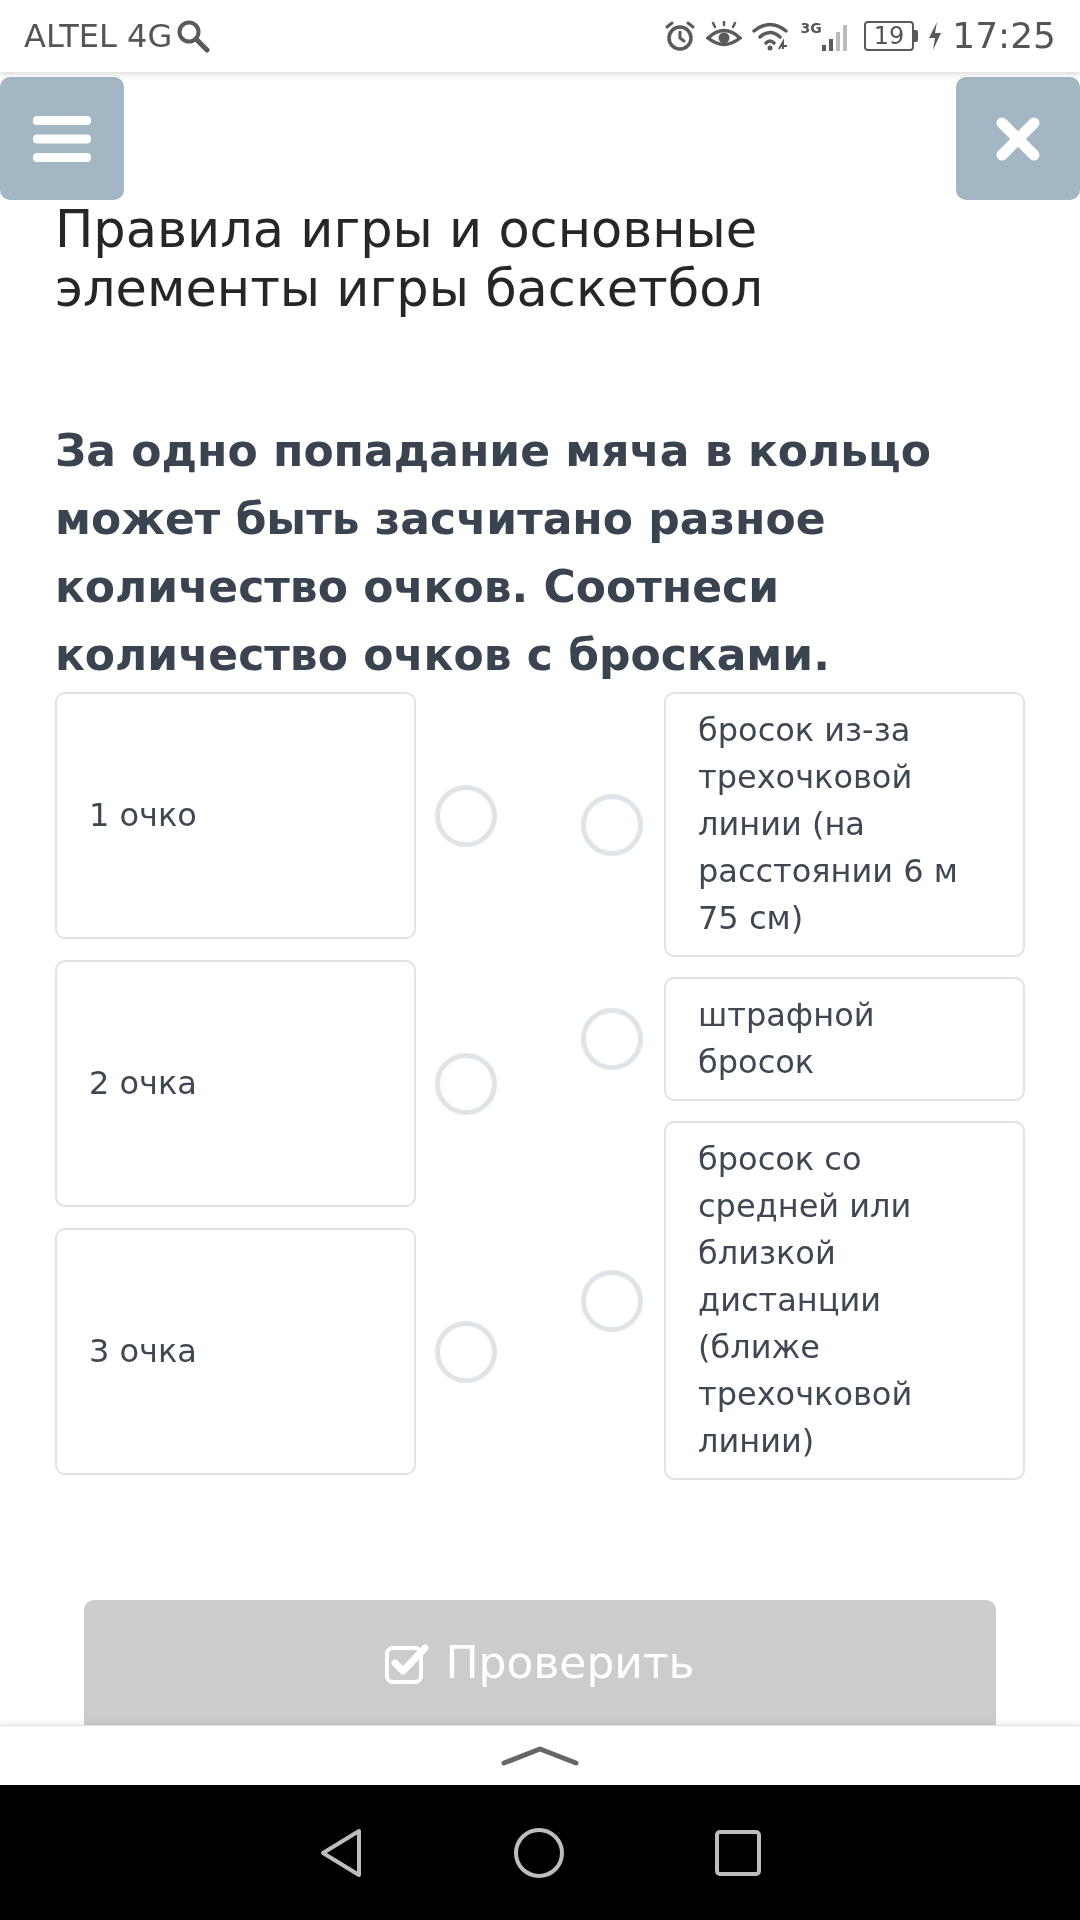 This screenshot has width=1080, height=1920. What do you see at coordinates (493, 553) in the screenshot?
I see `question-text: За одно попадание мяча в кольцо может быть засчитано разное количество очков. Соотнеси количество очков с бросками.` at bounding box center [493, 553].